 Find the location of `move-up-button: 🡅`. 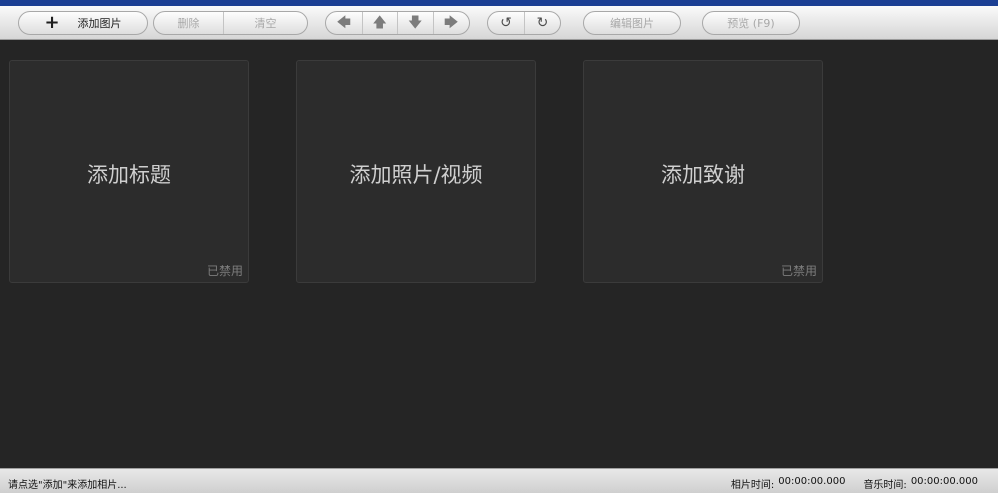

move-up-button: 🡅 is located at coordinates (379, 23).